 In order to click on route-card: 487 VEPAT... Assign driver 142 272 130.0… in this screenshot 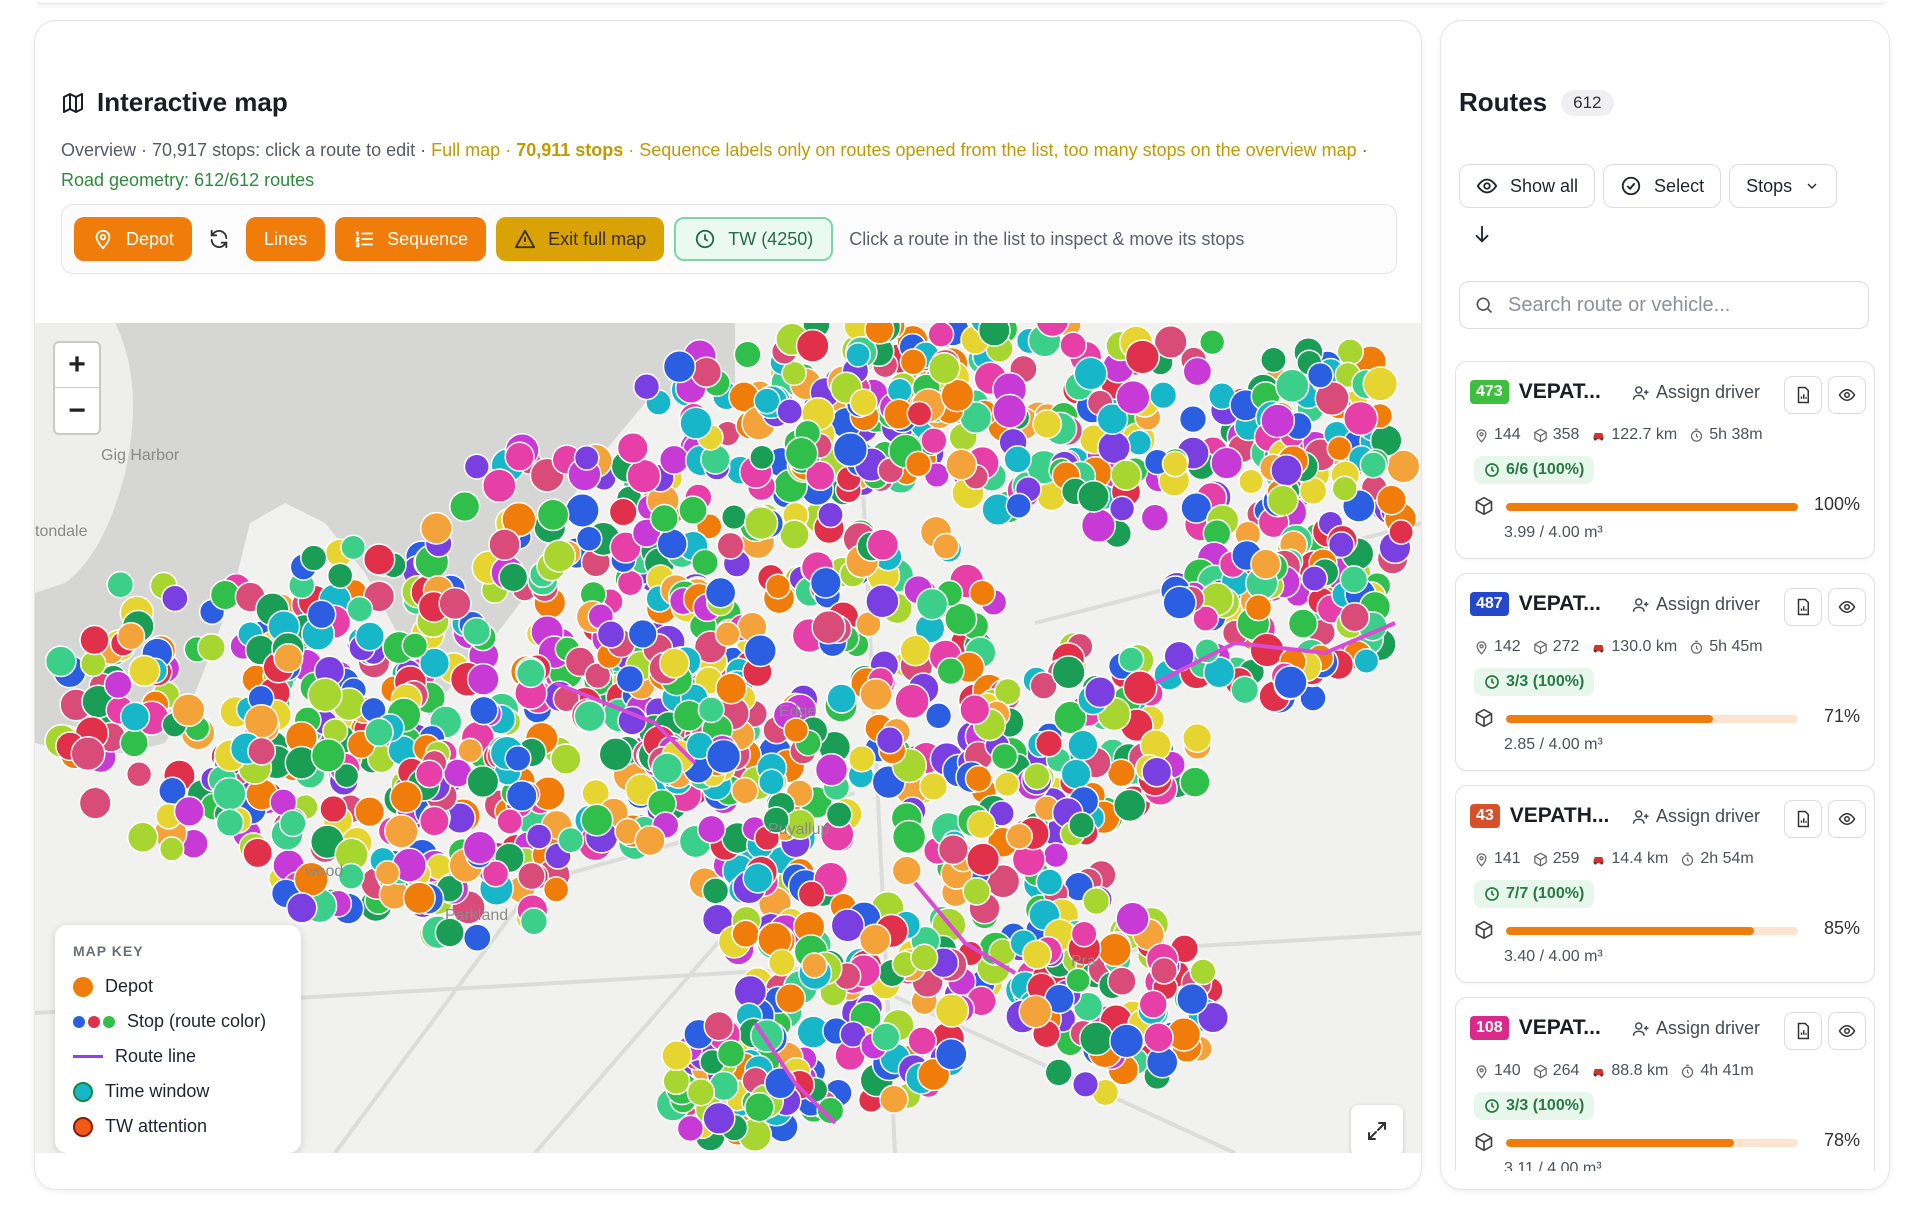, I will do `click(1665, 672)`.